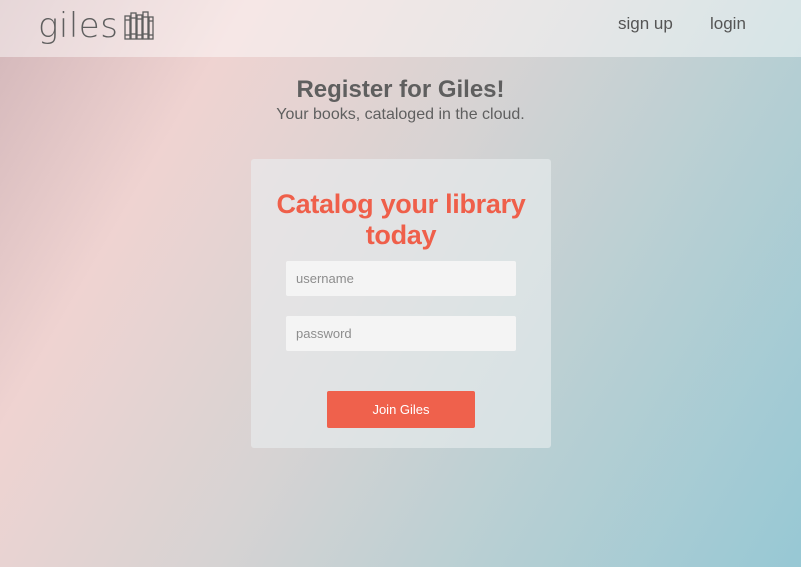 Image resolution: width=801 pixels, height=567 pixels. I want to click on brand-logo: giles, so click(96, 26).